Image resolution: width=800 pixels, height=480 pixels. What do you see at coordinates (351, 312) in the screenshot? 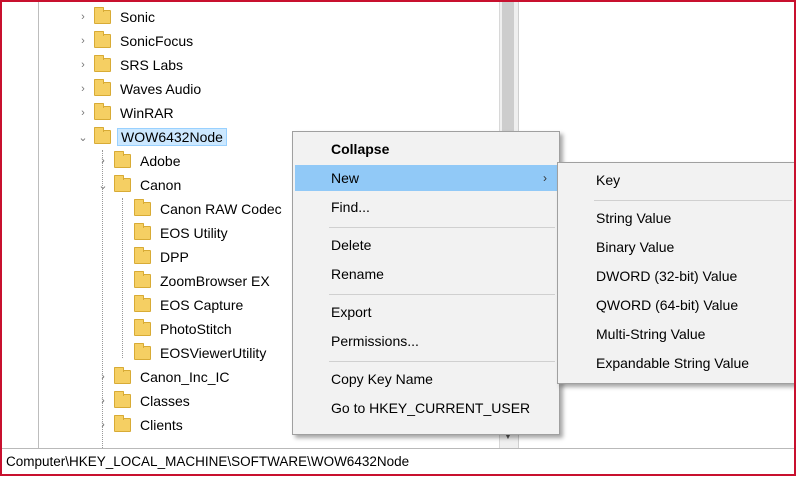
I see `menu-item-label: Export` at bounding box center [351, 312].